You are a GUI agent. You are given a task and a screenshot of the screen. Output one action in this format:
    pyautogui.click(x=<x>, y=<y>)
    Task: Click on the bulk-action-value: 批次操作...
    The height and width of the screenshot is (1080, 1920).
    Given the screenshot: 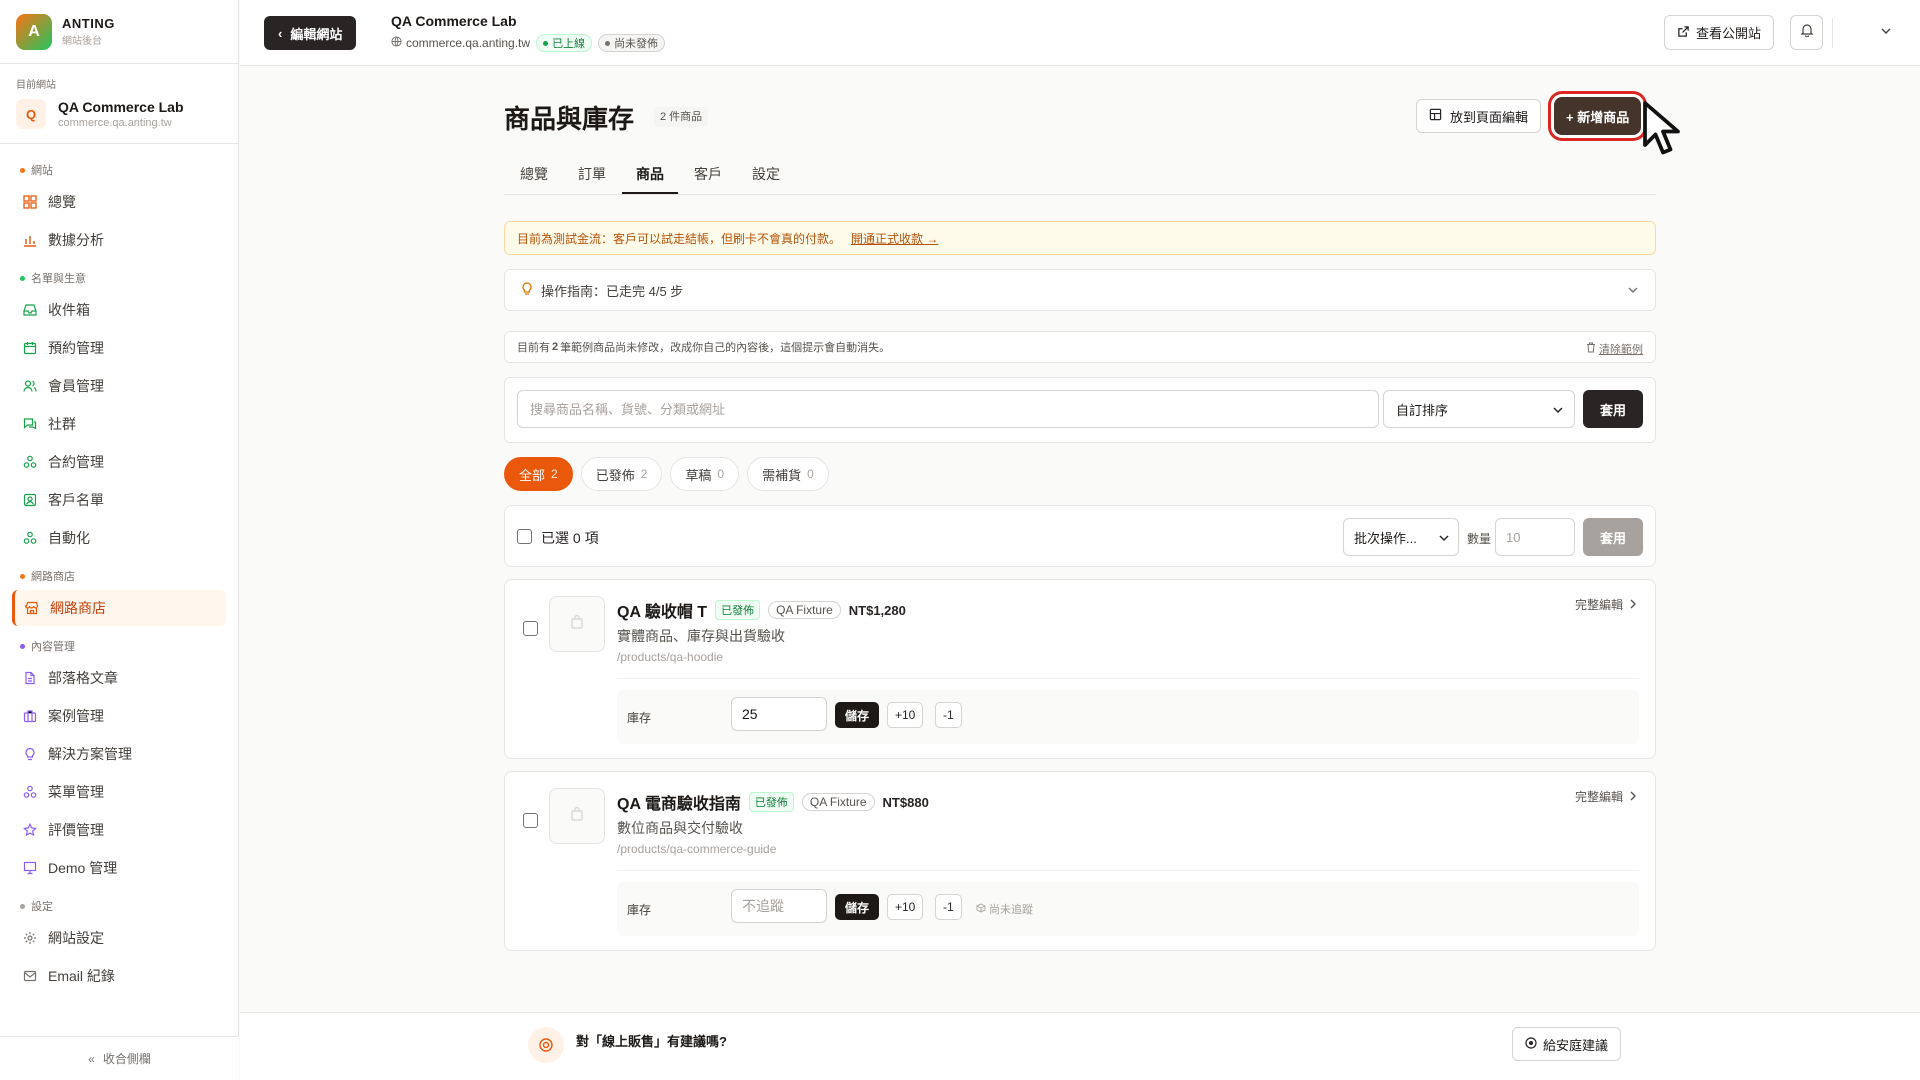 What is the action you would take?
    pyautogui.click(x=1385, y=538)
    